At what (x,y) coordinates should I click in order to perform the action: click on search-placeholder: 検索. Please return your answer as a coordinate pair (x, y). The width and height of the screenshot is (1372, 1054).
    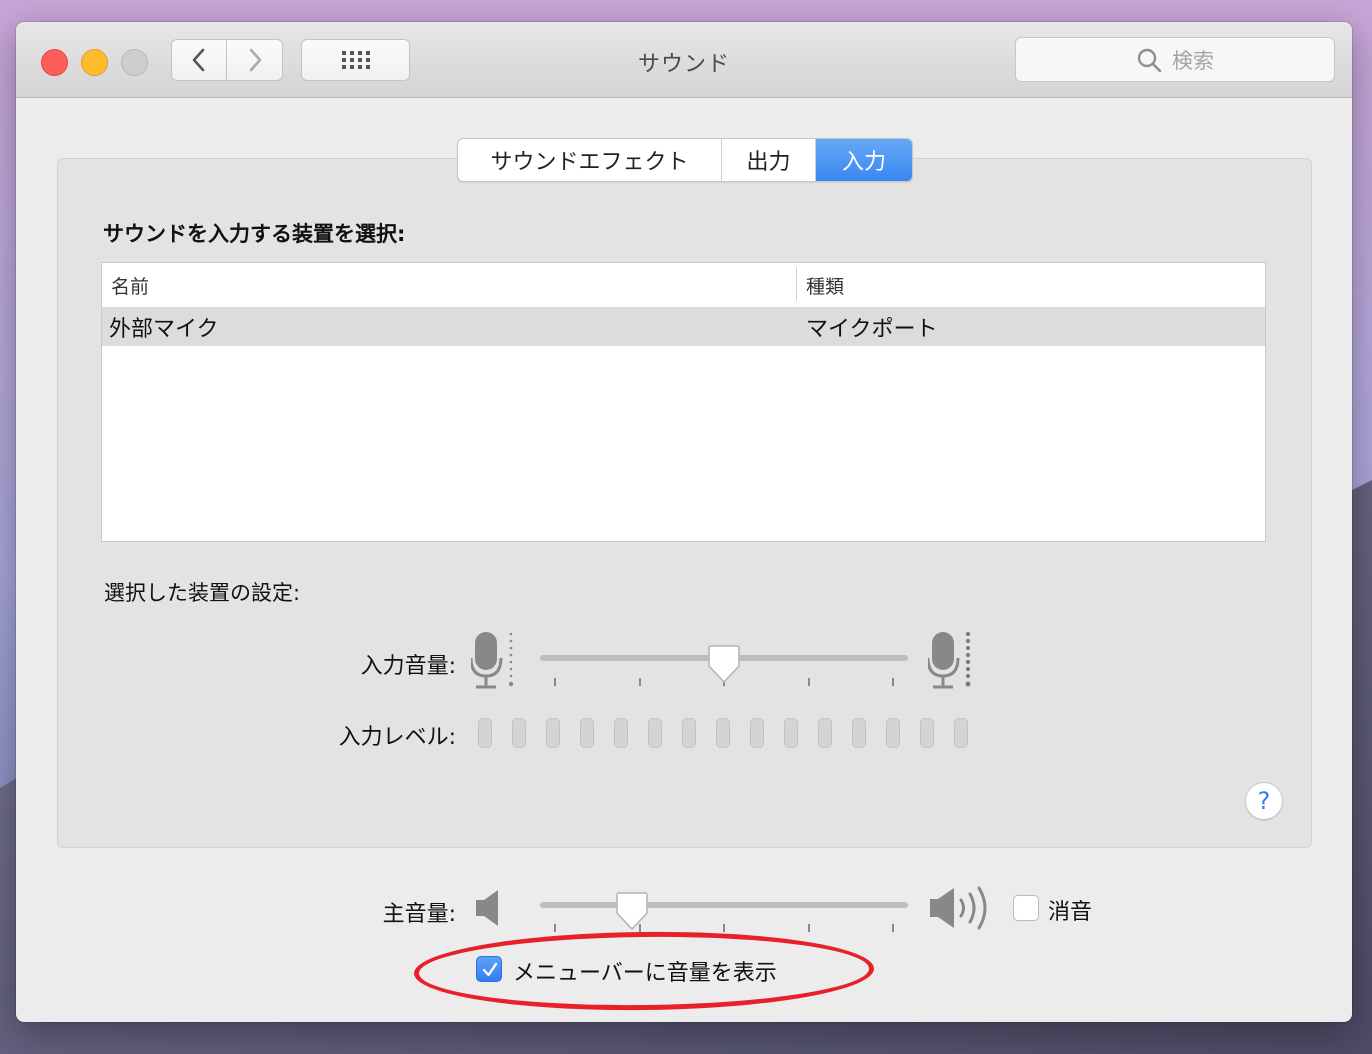
    Looking at the image, I should click on (1193, 60).